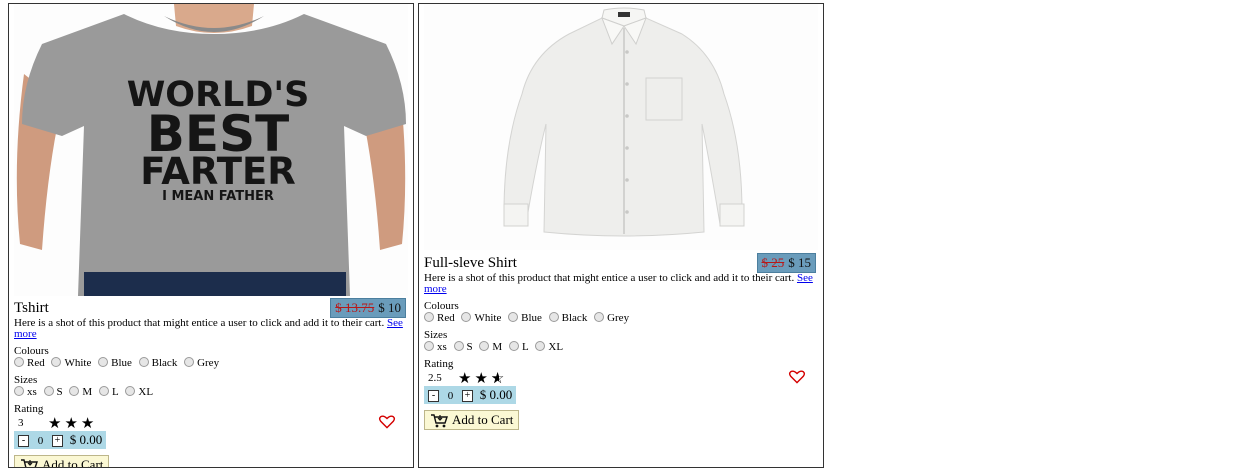 This screenshot has height=470, width=1240. I want to click on new-price: $ 15, so click(799, 262).